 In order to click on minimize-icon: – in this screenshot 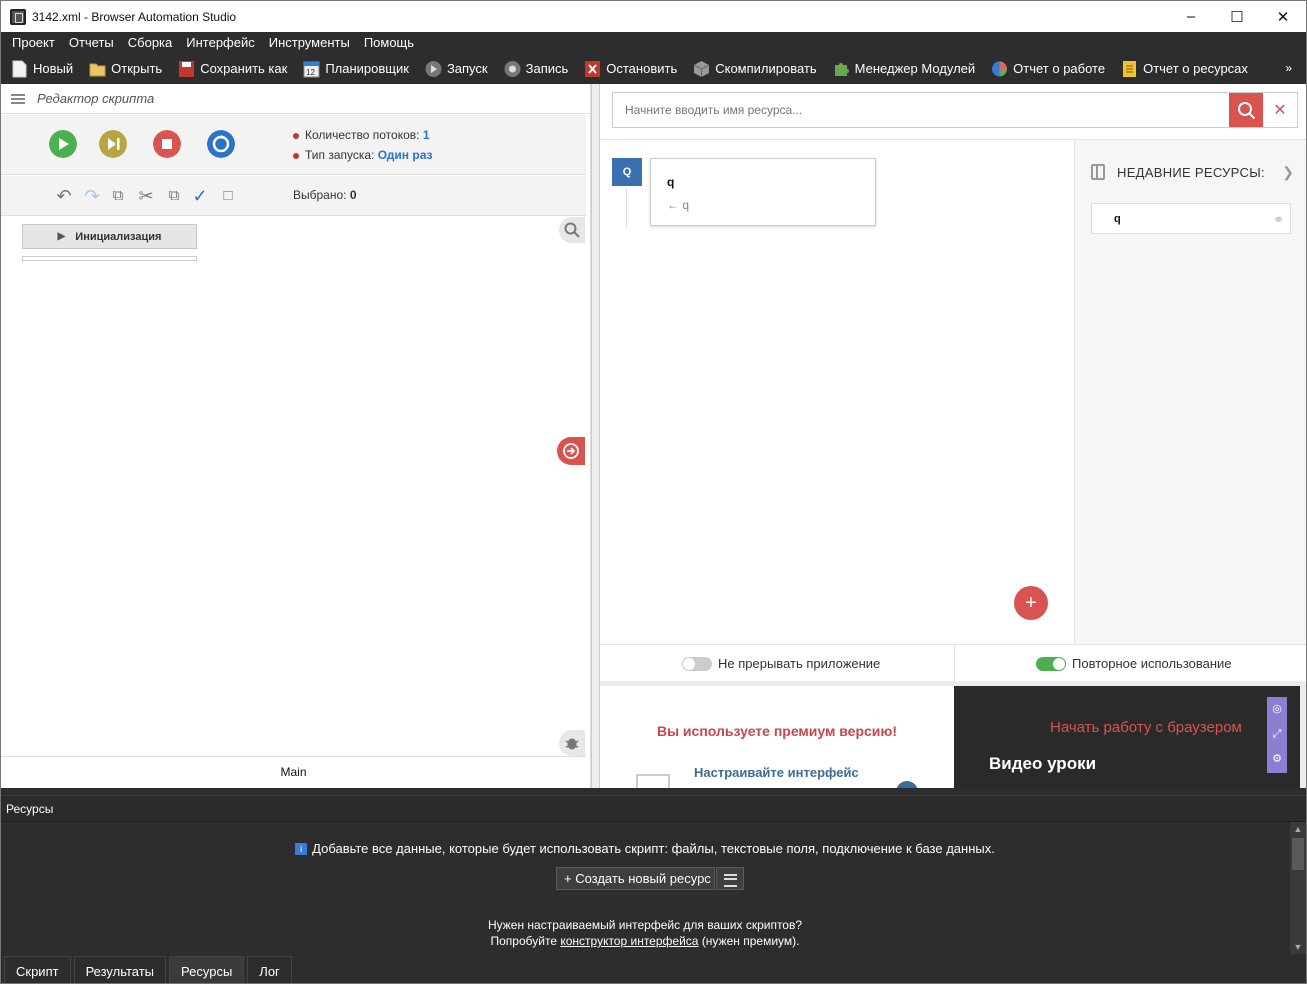, I will do `click(1191, 16)`.